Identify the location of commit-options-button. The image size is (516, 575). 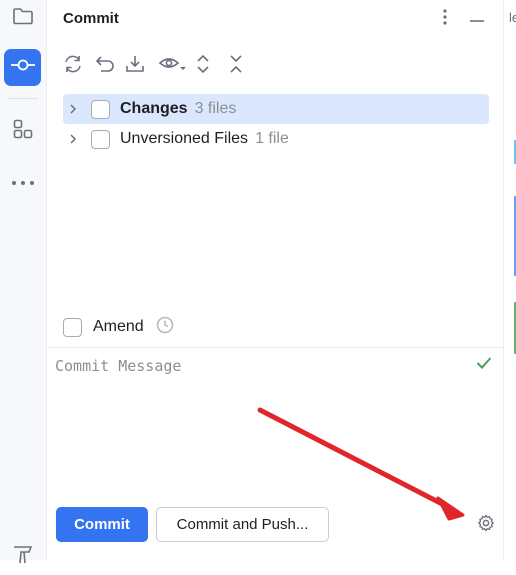
(486, 525).